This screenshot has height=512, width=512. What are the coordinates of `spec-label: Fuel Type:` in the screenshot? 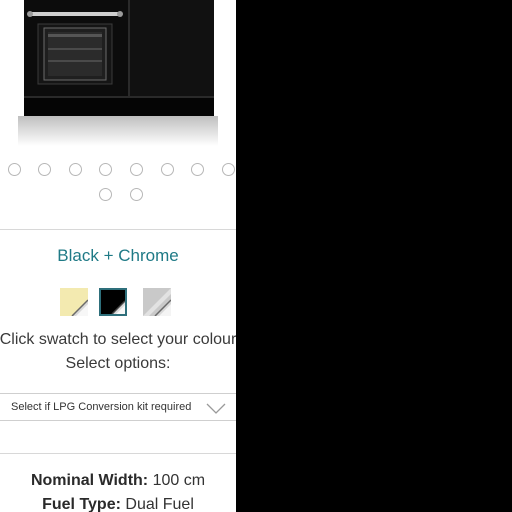 It's located at (81, 504).